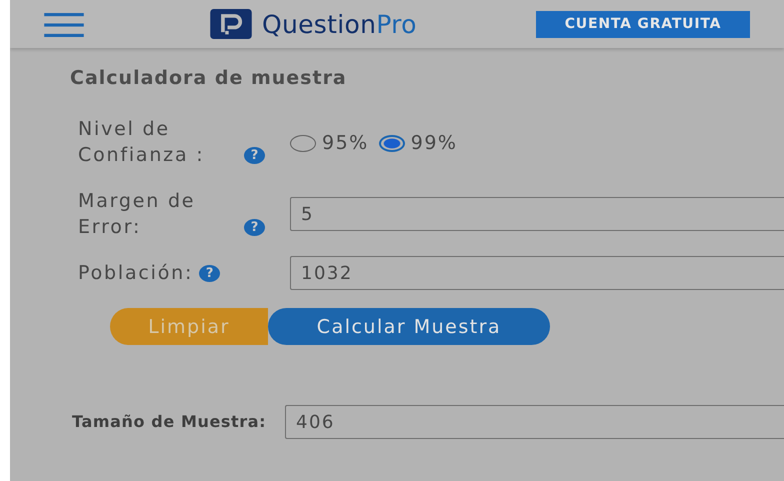 Image resolution: width=784 pixels, height=481 pixels. Describe the element at coordinates (209, 78) in the screenshot. I see `page-title: Calculadora de muestra` at that location.